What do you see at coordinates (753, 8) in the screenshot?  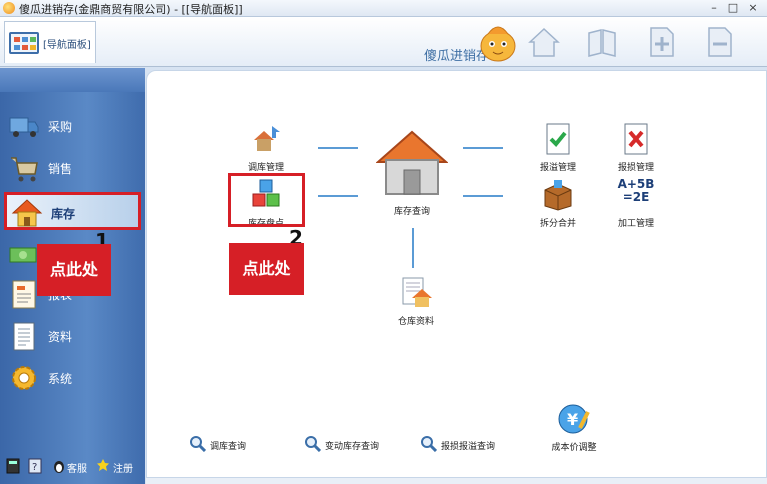 I see `close-button: ×` at bounding box center [753, 8].